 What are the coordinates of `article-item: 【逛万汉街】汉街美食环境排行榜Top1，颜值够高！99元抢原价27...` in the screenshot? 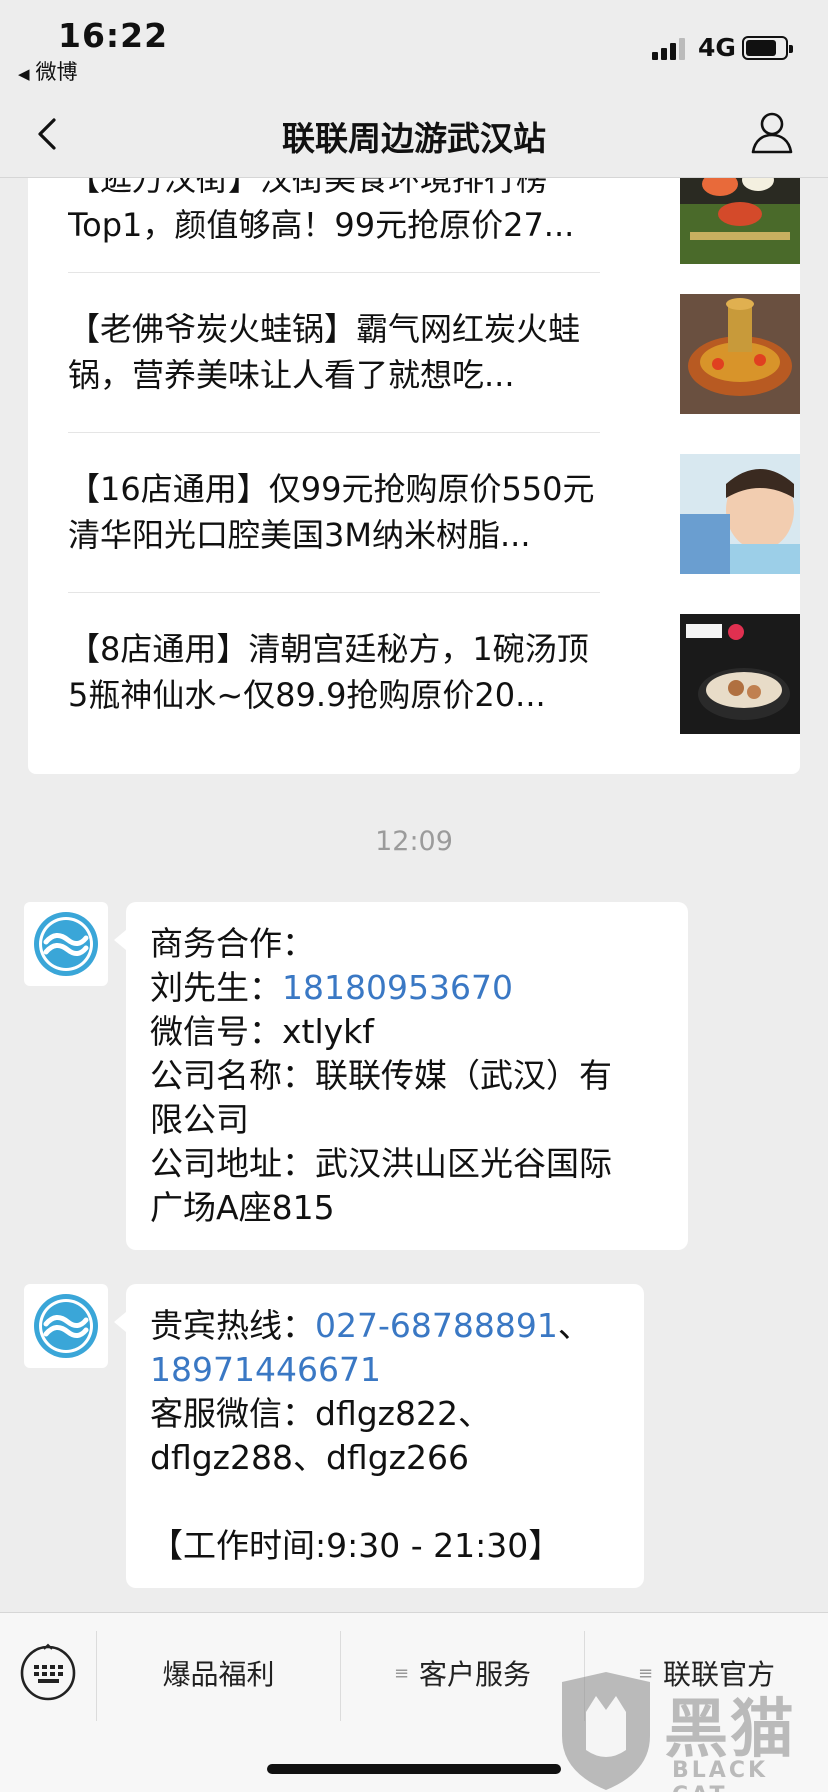 It's located at (434, 230).